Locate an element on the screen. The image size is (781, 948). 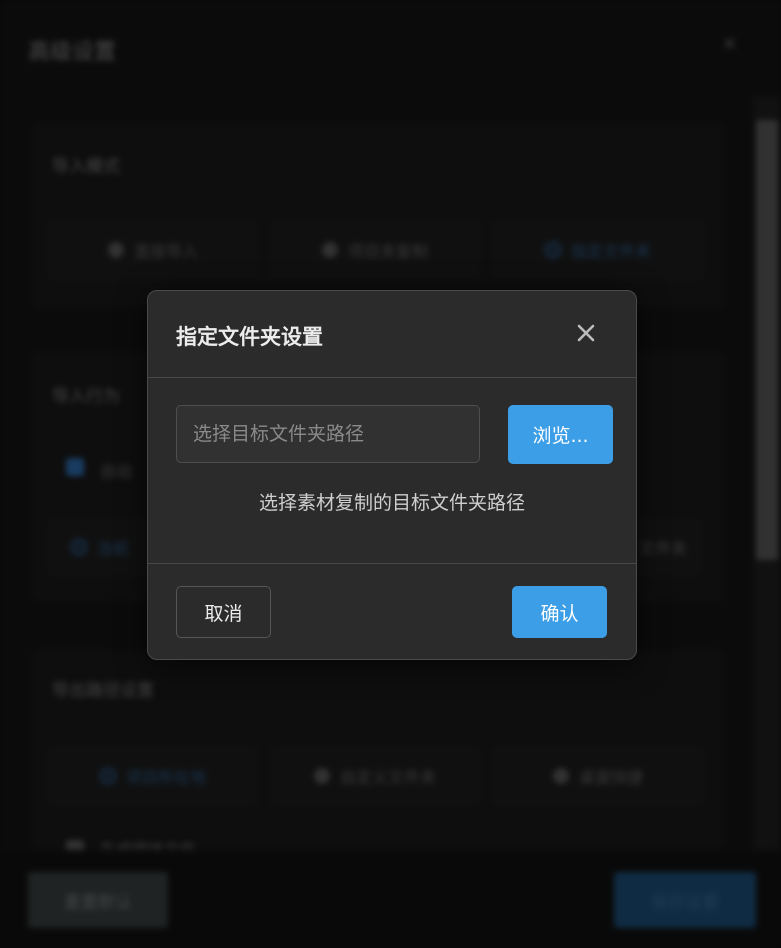
cancel-button: 取消 is located at coordinates (223, 612).